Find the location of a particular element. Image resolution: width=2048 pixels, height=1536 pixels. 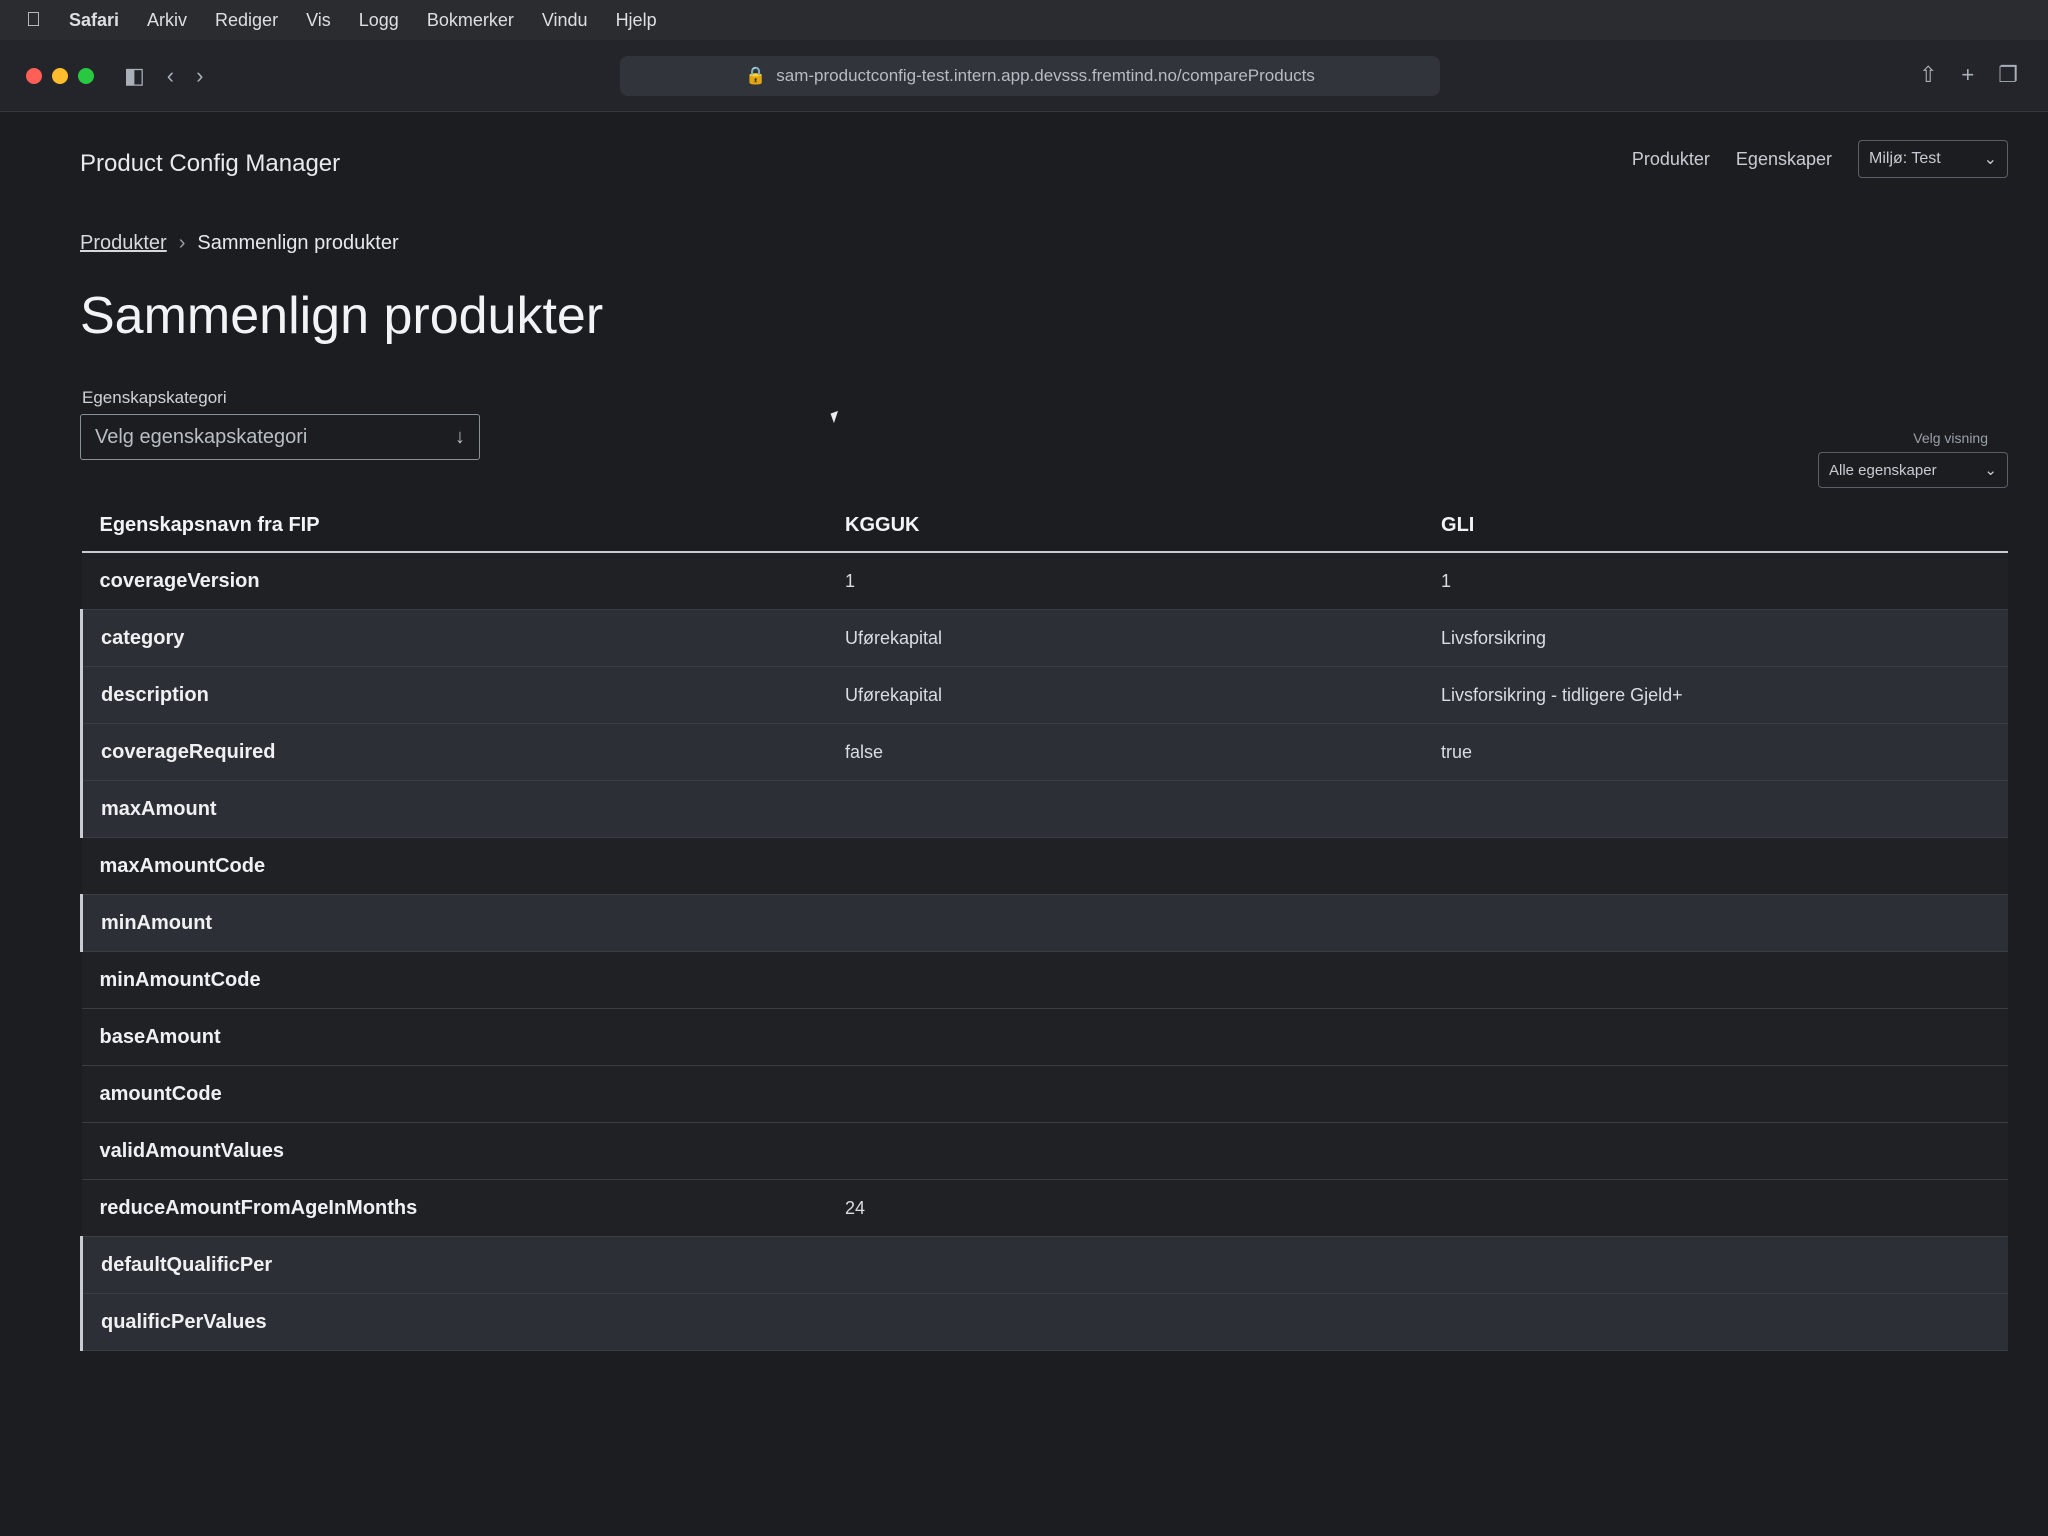

header-product-gli: GLI is located at coordinates (1715, 526).